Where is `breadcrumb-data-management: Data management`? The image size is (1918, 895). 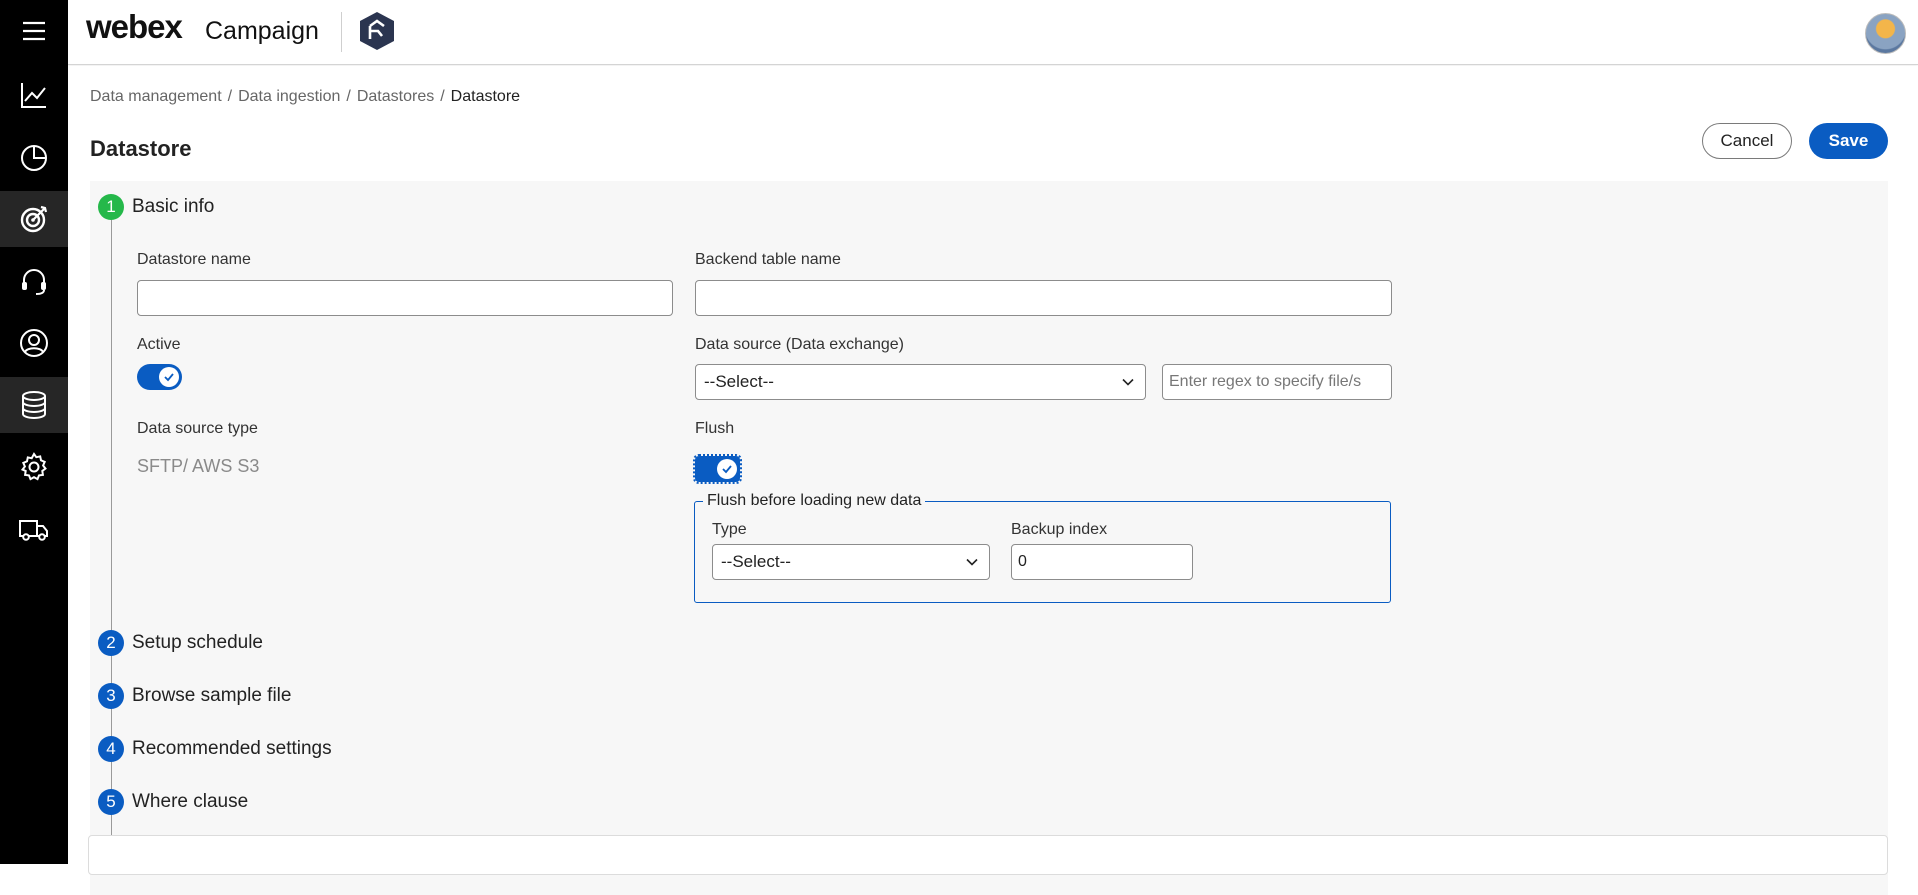
breadcrumb-data-management: Data management is located at coordinates (156, 97).